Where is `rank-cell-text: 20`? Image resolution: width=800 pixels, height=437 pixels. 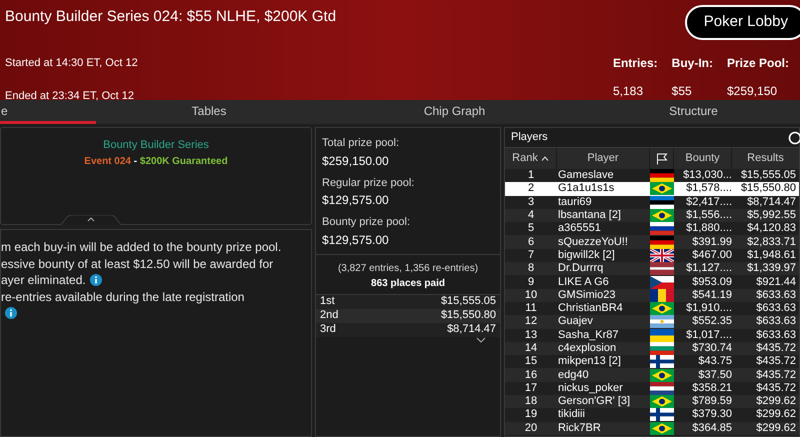
rank-cell-text: 20 is located at coordinates (531, 428).